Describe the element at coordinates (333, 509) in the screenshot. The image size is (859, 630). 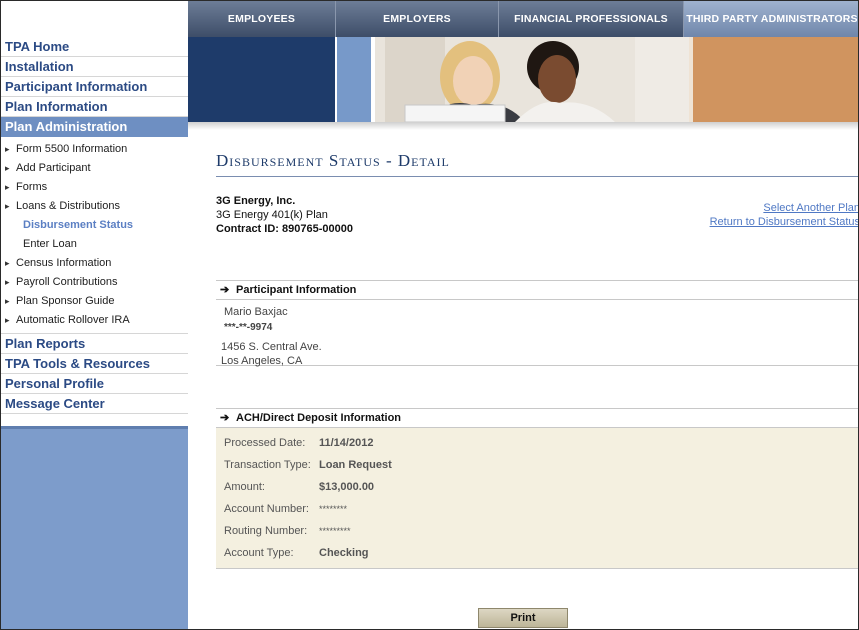
I see `ach-row-value: ********` at that location.